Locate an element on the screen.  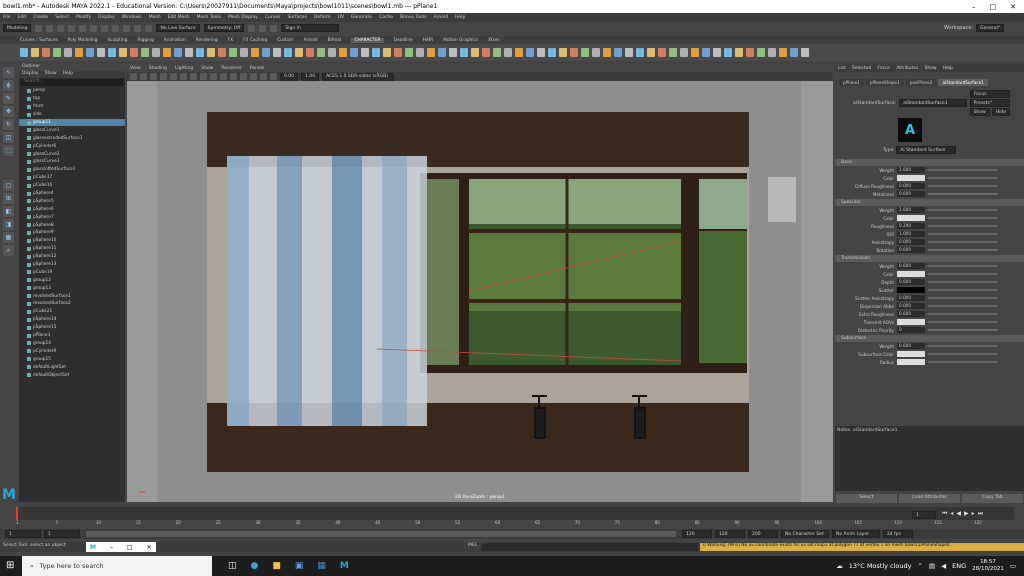
network-icon: ▤ is located at coordinates (932, 566).